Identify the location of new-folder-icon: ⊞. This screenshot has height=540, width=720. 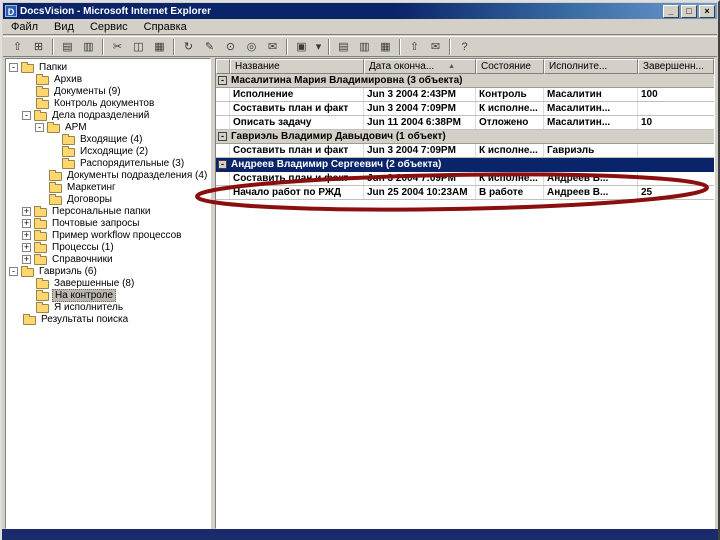
(38, 46).